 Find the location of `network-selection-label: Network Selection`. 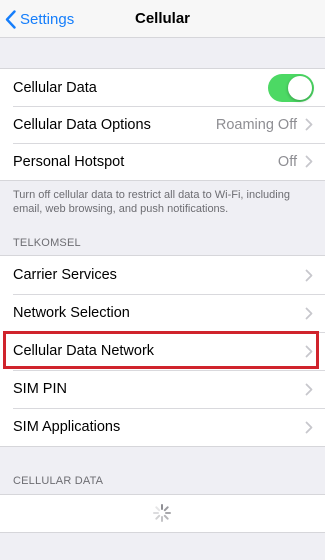

network-selection-label: Network Selection is located at coordinates (71, 313).